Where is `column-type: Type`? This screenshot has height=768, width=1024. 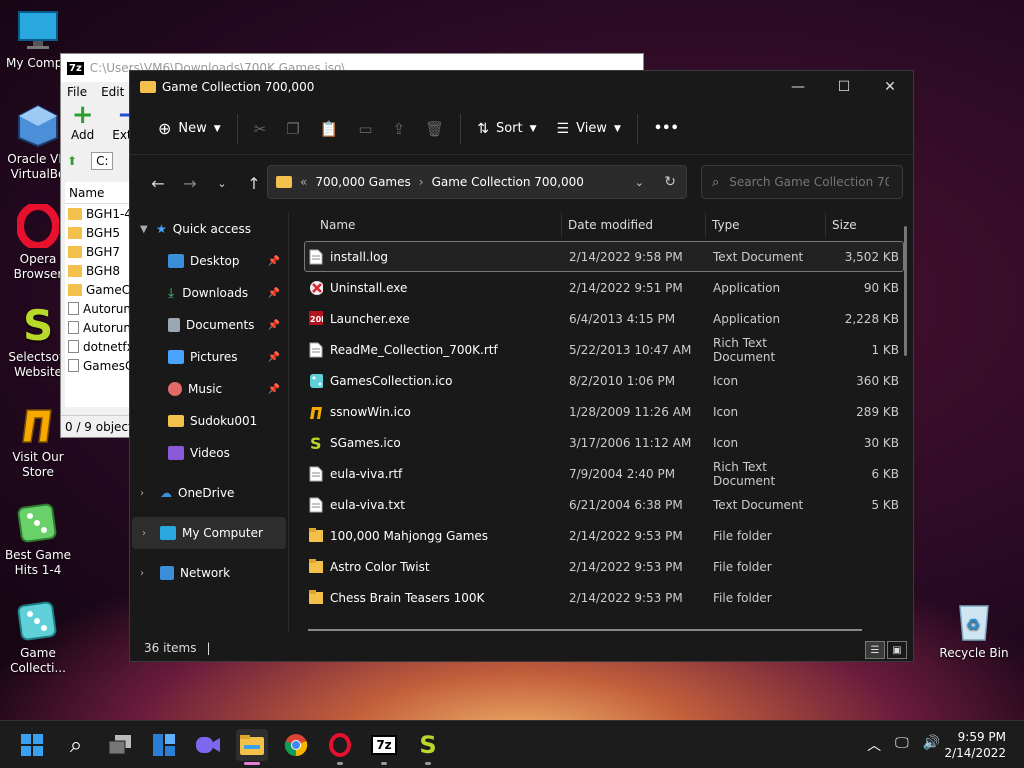
column-type: Type is located at coordinates (766, 225).